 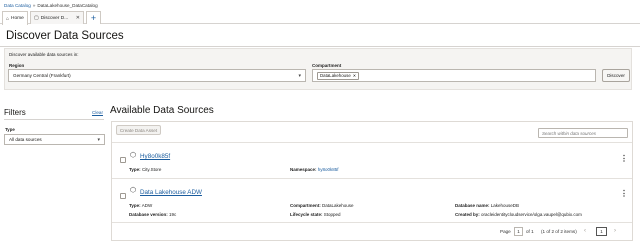 What do you see at coordinates (17, 5) in the screenshot?
I see `breadcrumb-data-catalog: Data Catalog` at bounding box center [17, 5].